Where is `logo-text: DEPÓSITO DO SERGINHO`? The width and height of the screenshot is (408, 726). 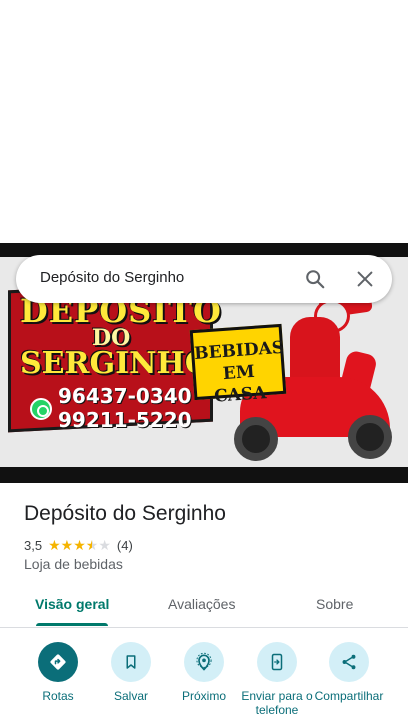 logo-text: DEPÓSITO DO SERGINHO is located at coordinates (120, 338).